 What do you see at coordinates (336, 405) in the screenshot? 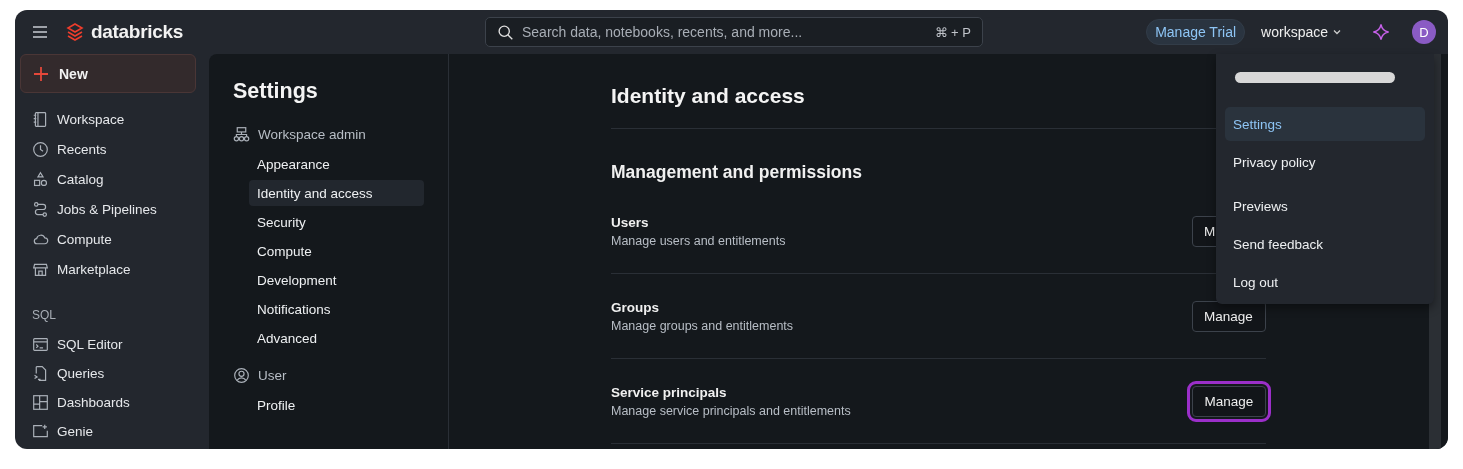
I see `settings-nav-item: Profile` at bounding box center [336, 405].